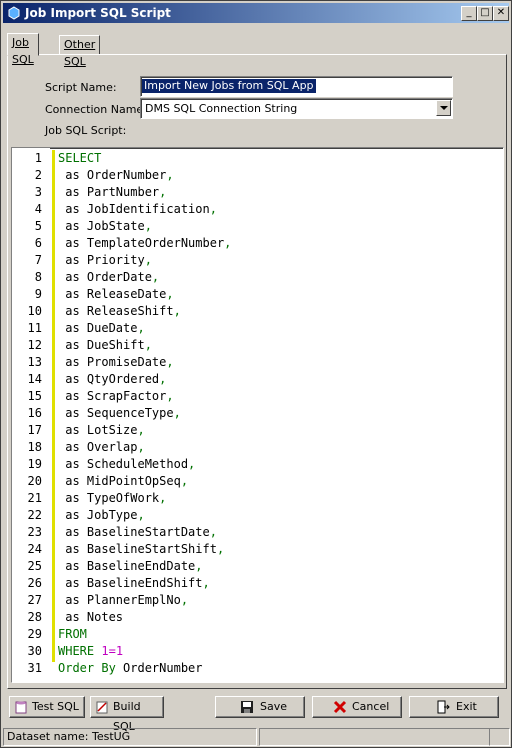 The image size is (512, 748). I want to click on code-line: 26 as BaselineEndShift,, so click(257, 583).